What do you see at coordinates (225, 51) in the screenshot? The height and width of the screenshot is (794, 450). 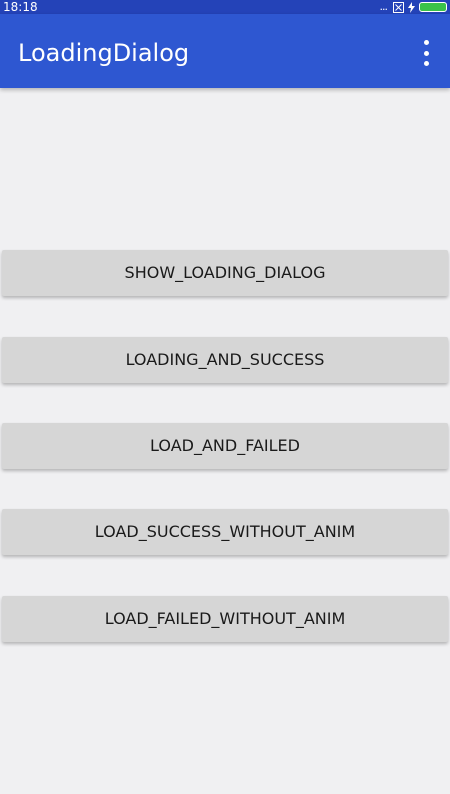 I see `app-bar: LoadingDialog` at bounding box center [225, 51].